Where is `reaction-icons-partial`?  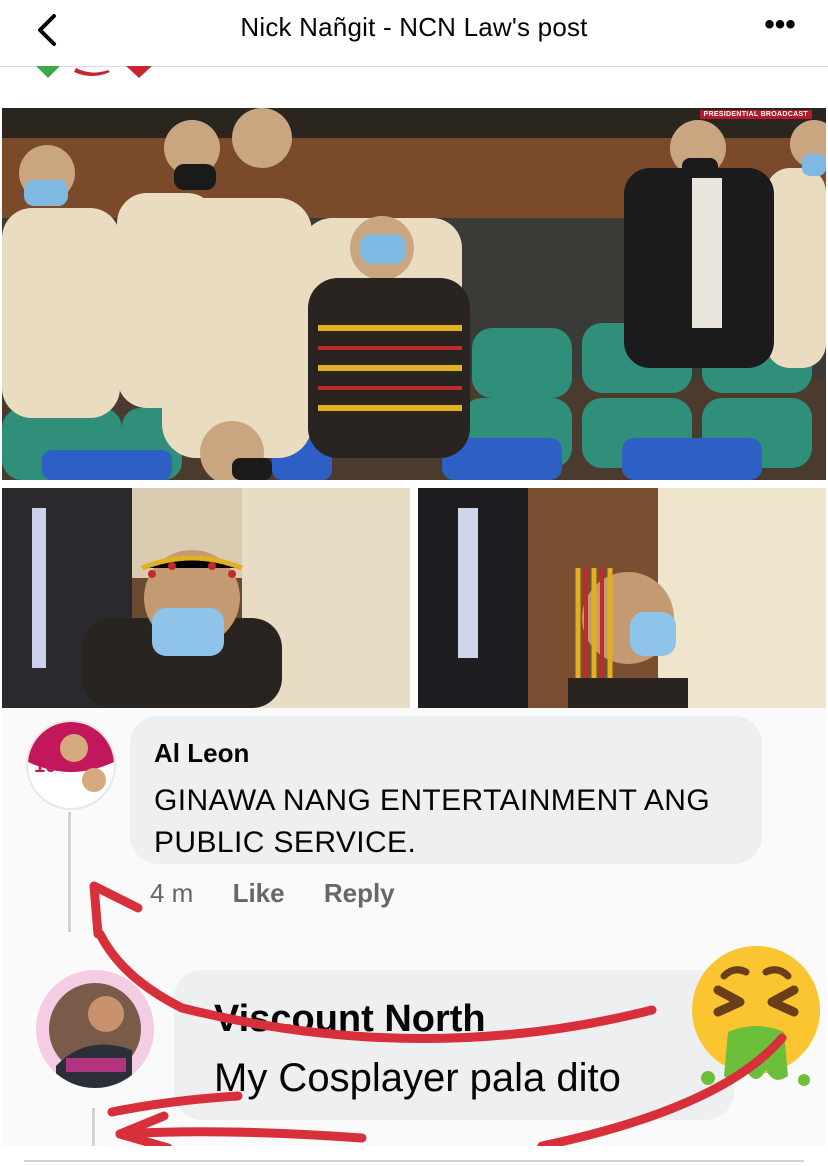
reaction-icons-partial is located at coordinates (94, 72).